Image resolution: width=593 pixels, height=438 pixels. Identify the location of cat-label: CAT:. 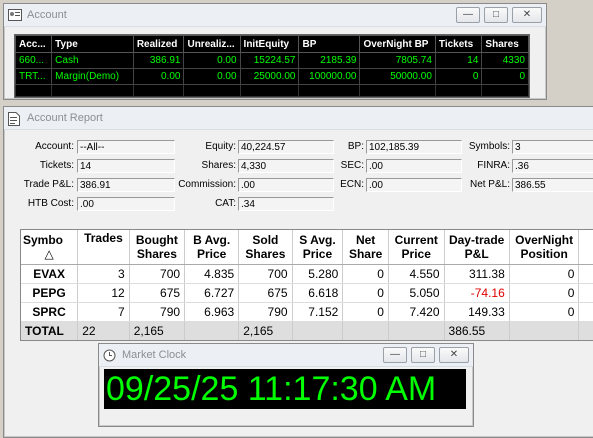
(225, 203).